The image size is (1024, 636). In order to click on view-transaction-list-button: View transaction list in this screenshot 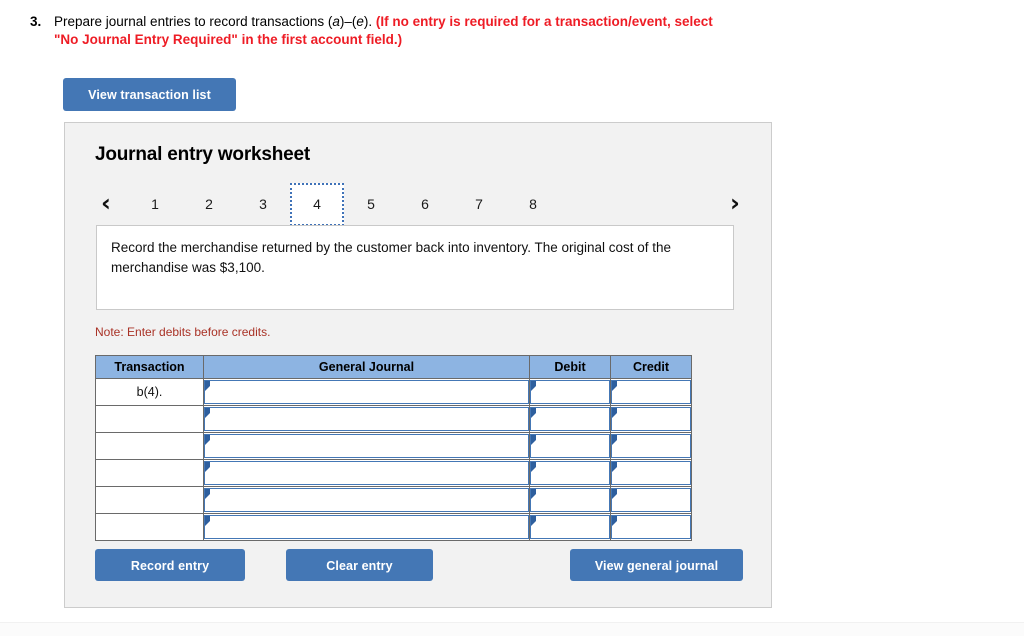, I will do `click(149, 94)`.